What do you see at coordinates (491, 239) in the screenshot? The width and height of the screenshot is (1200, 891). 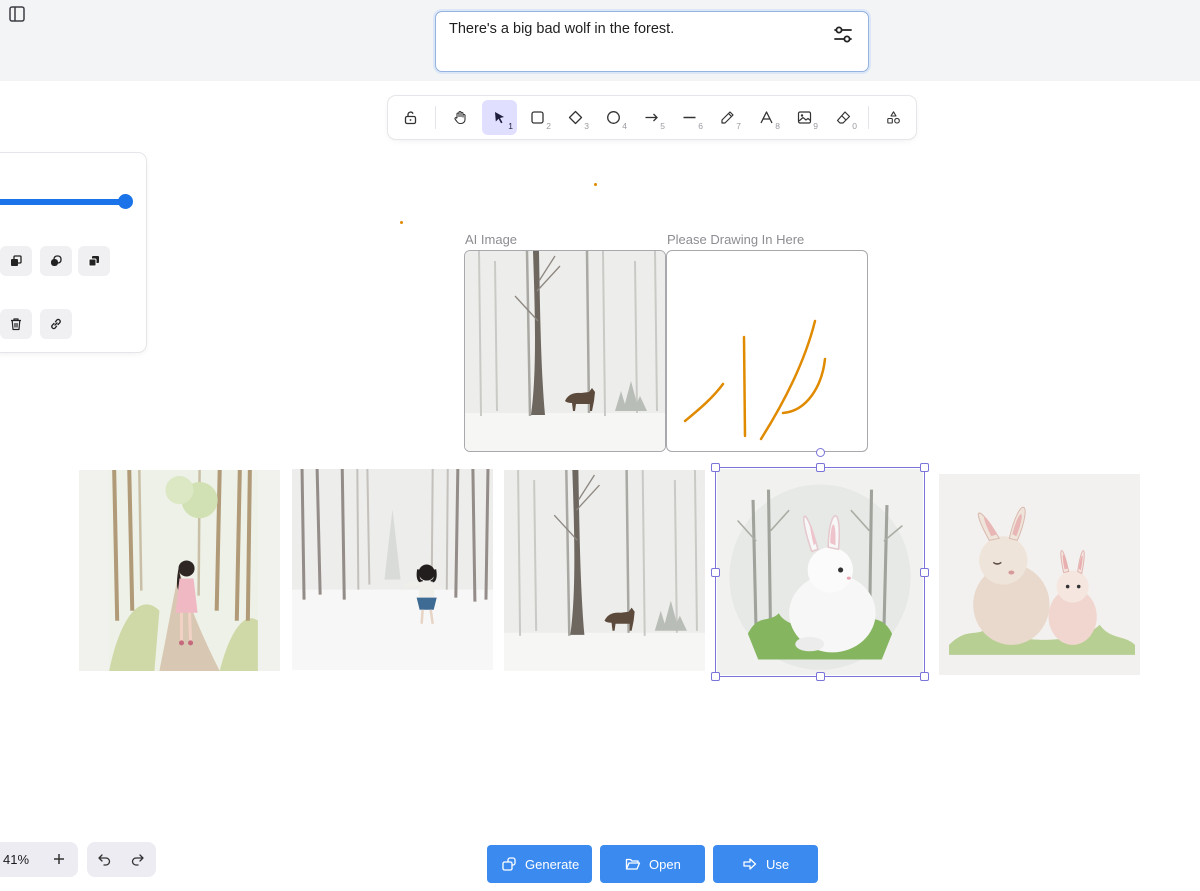 I see `ai-image-label: AI Image` at bounding box center [491, 239].